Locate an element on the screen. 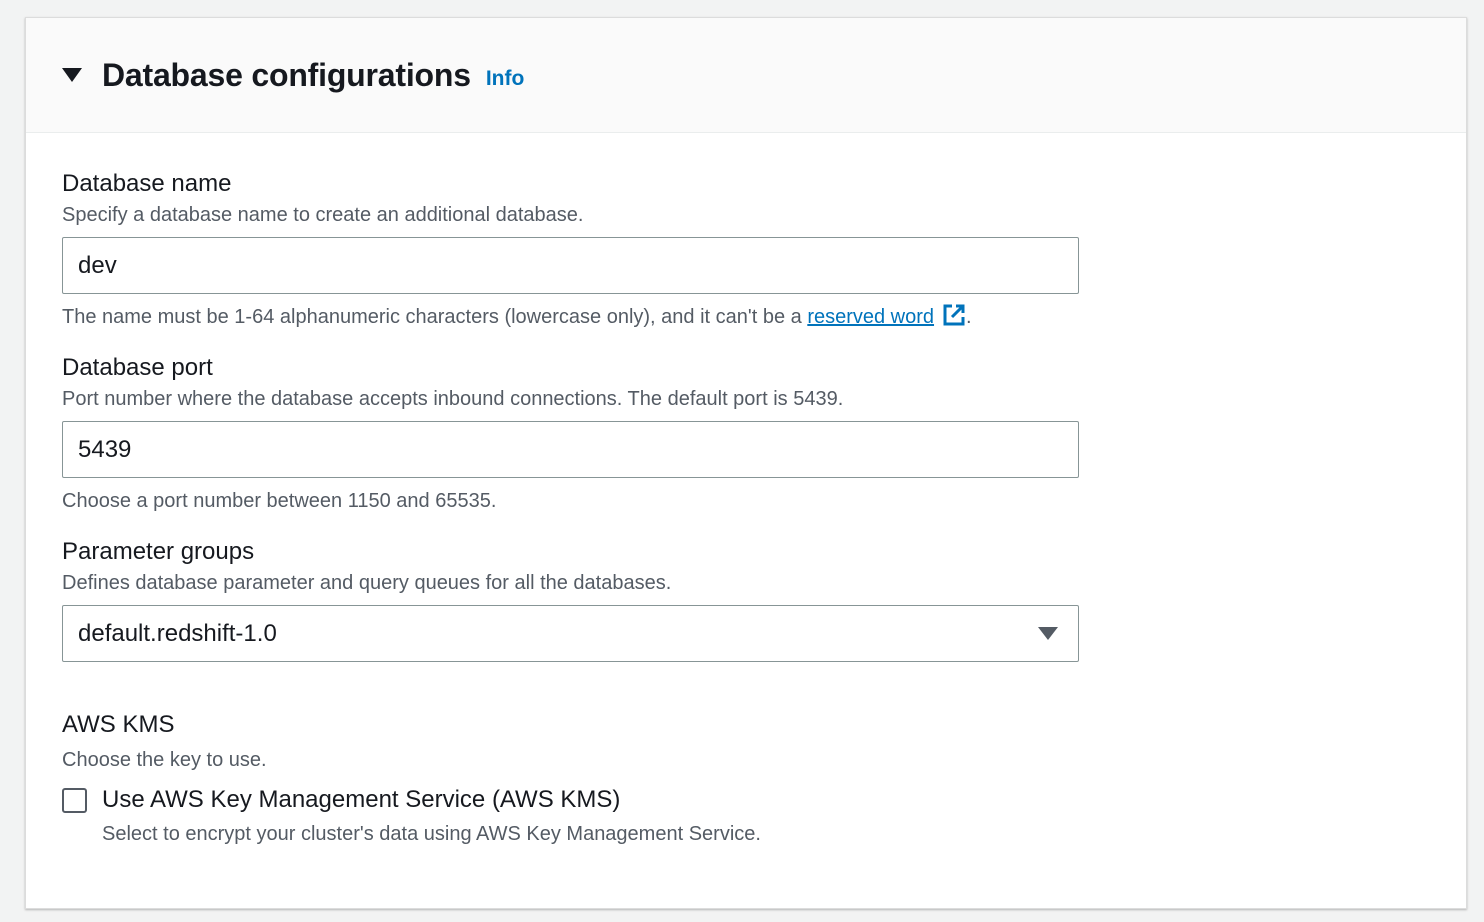 Image resolution: width=1484 pixels, height=922 pixels. reserved-word-link: reserved word is located at coordinates (886, 316).